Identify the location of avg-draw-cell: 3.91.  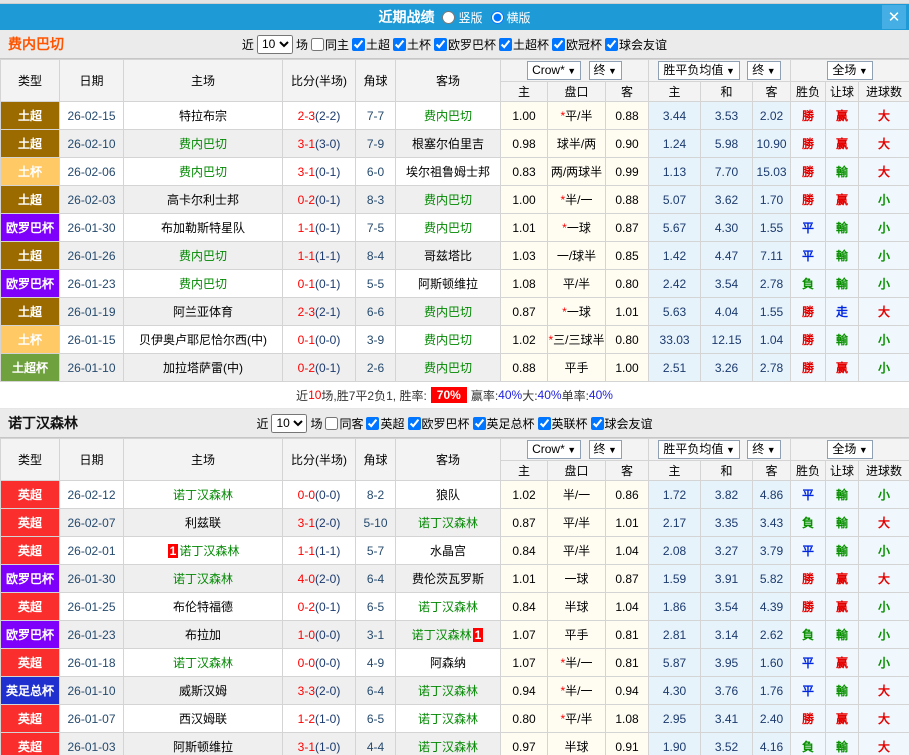
(727, 578).